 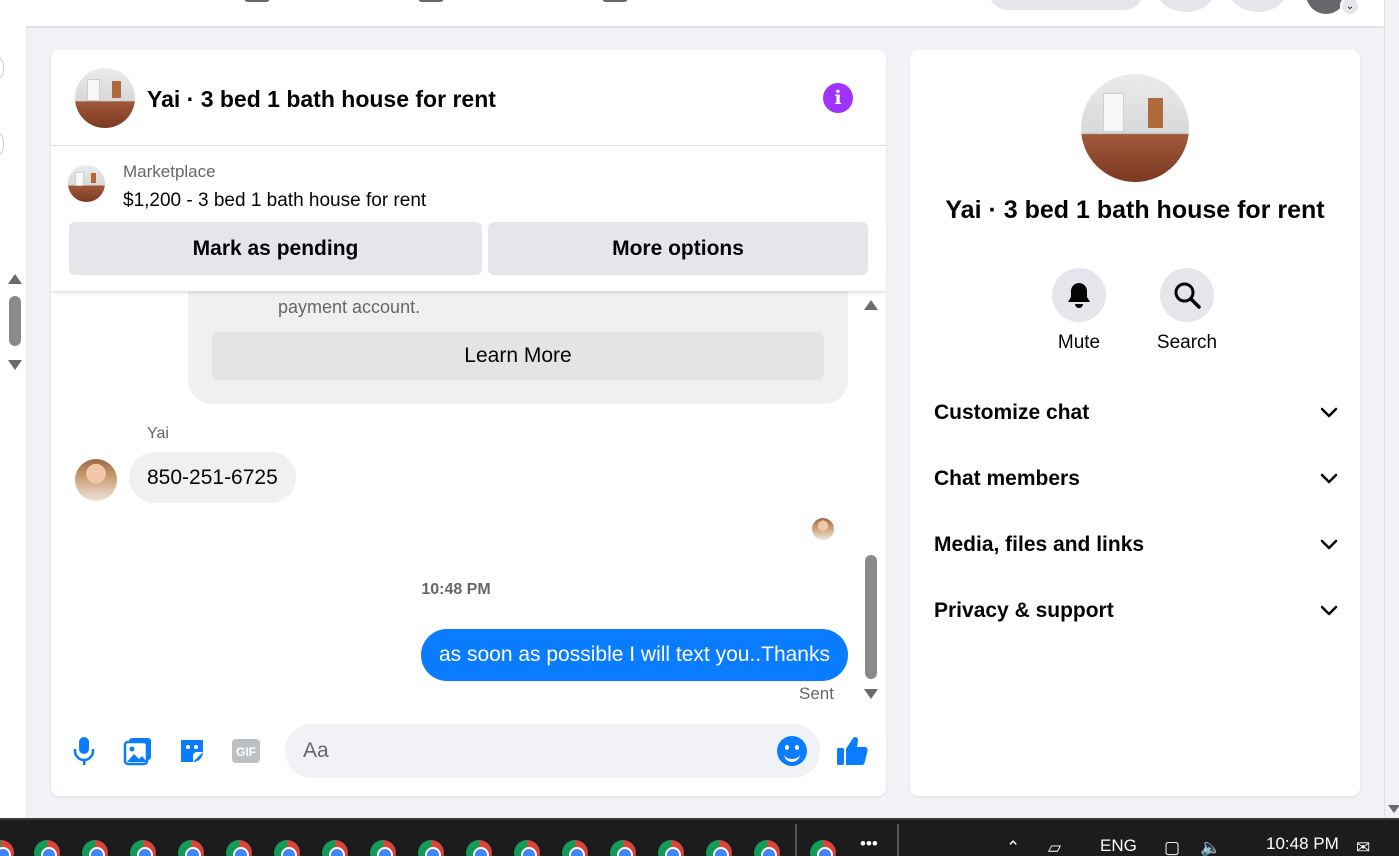 I want to click on search-action: Search, so click(x=1187, y=311).